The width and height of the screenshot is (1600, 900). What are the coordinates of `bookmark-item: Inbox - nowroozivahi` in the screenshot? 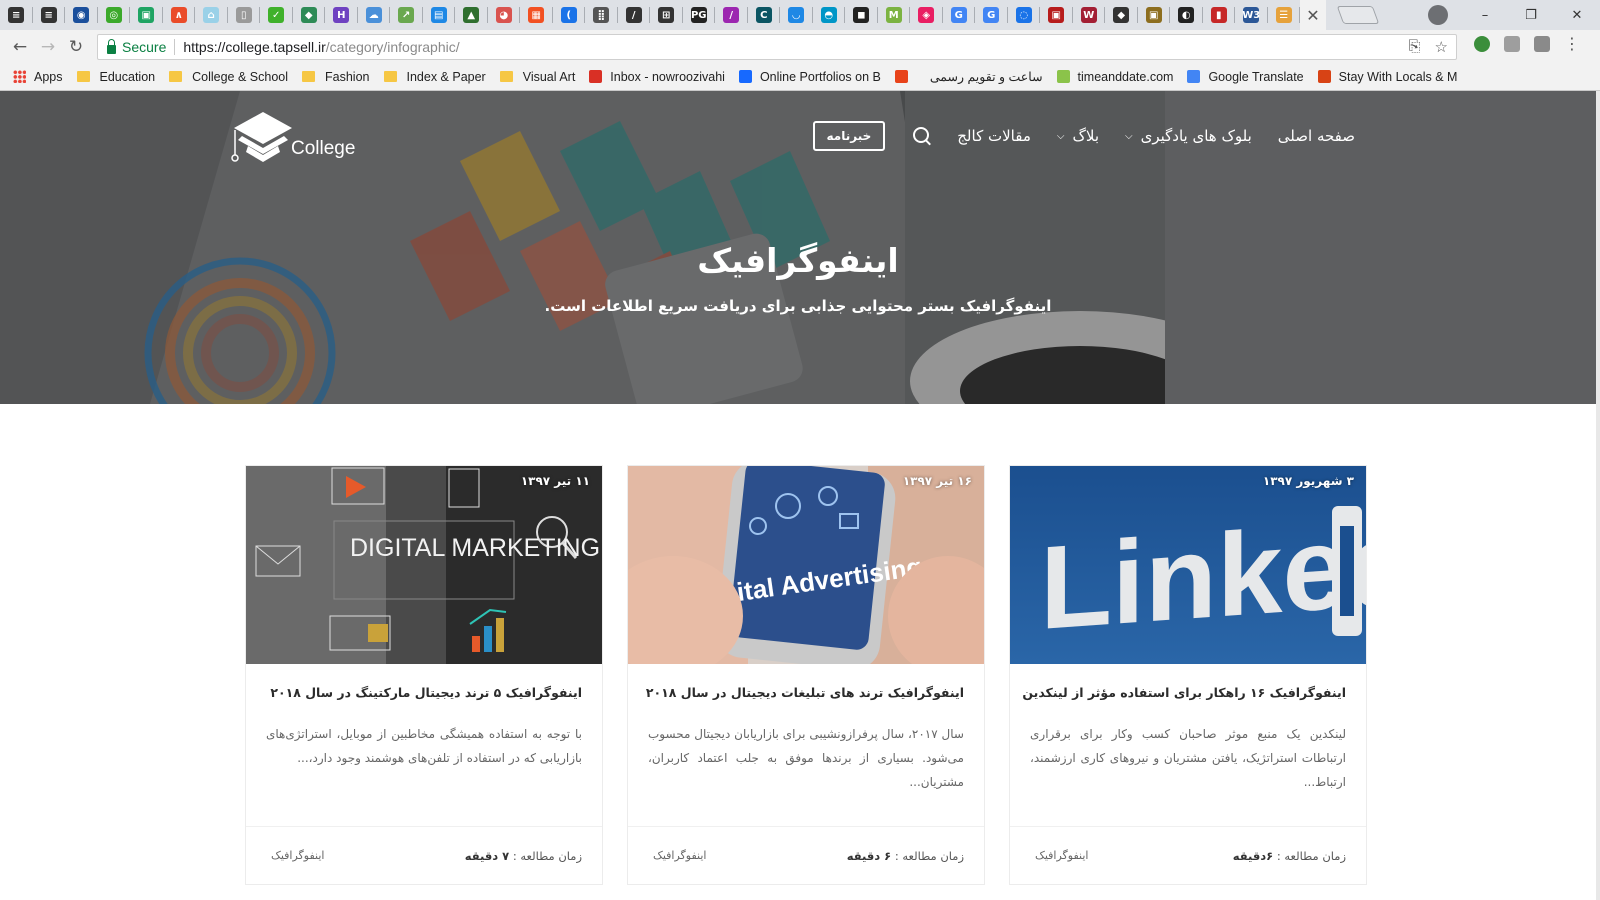 It's located at (657, 77).